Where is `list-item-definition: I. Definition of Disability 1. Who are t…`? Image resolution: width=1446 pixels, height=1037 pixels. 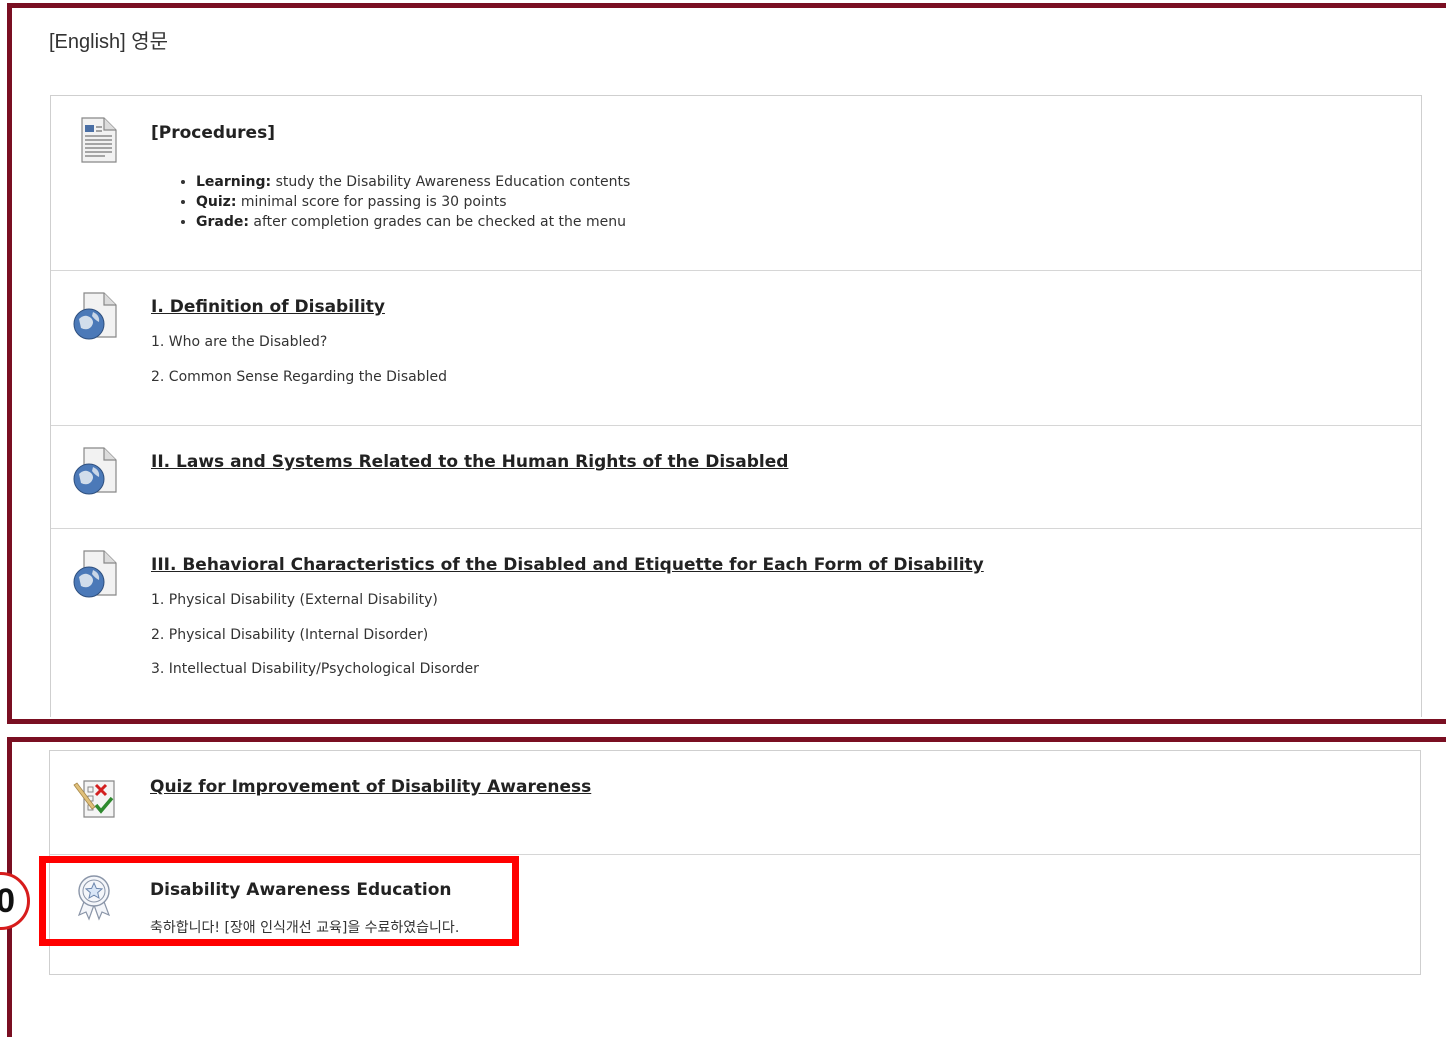
list-item-definition: I. Definition of Disability 1. Who are t… is located at coordinates (736, 348).